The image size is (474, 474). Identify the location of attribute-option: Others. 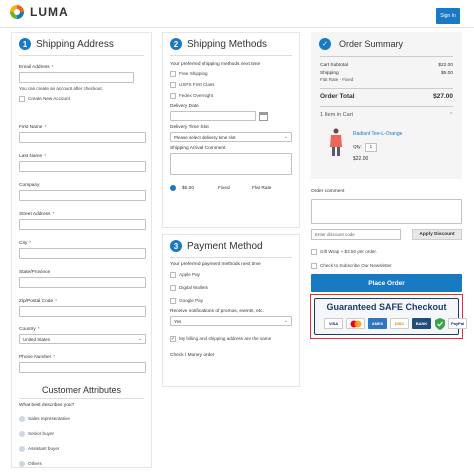
(81, 463).